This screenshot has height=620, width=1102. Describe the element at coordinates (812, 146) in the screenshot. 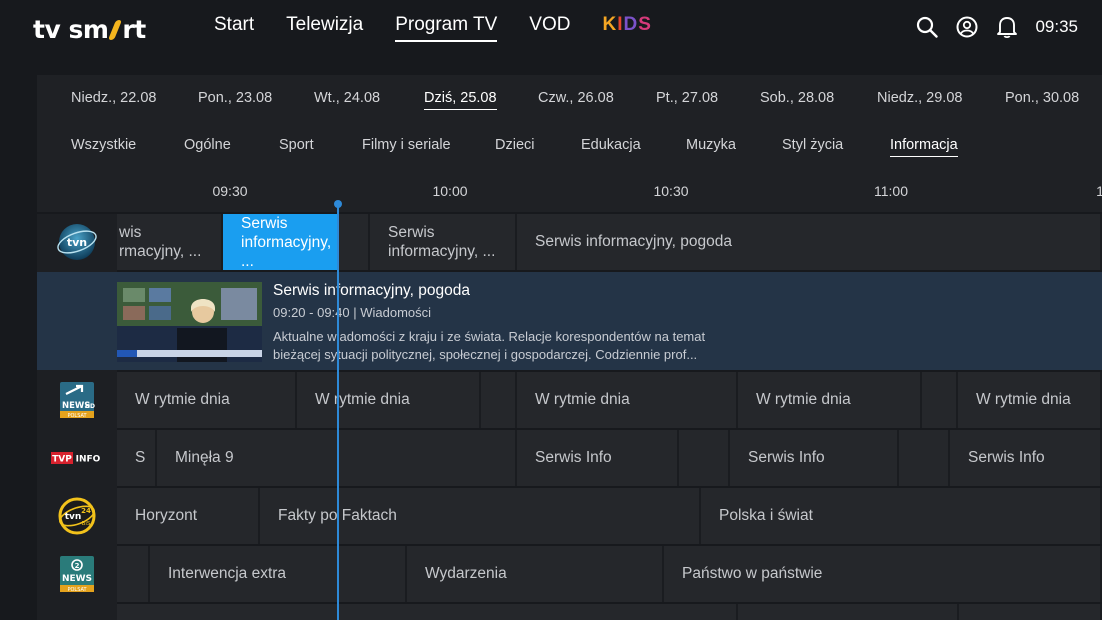

I see `category-tab: Styl życia` at that location.